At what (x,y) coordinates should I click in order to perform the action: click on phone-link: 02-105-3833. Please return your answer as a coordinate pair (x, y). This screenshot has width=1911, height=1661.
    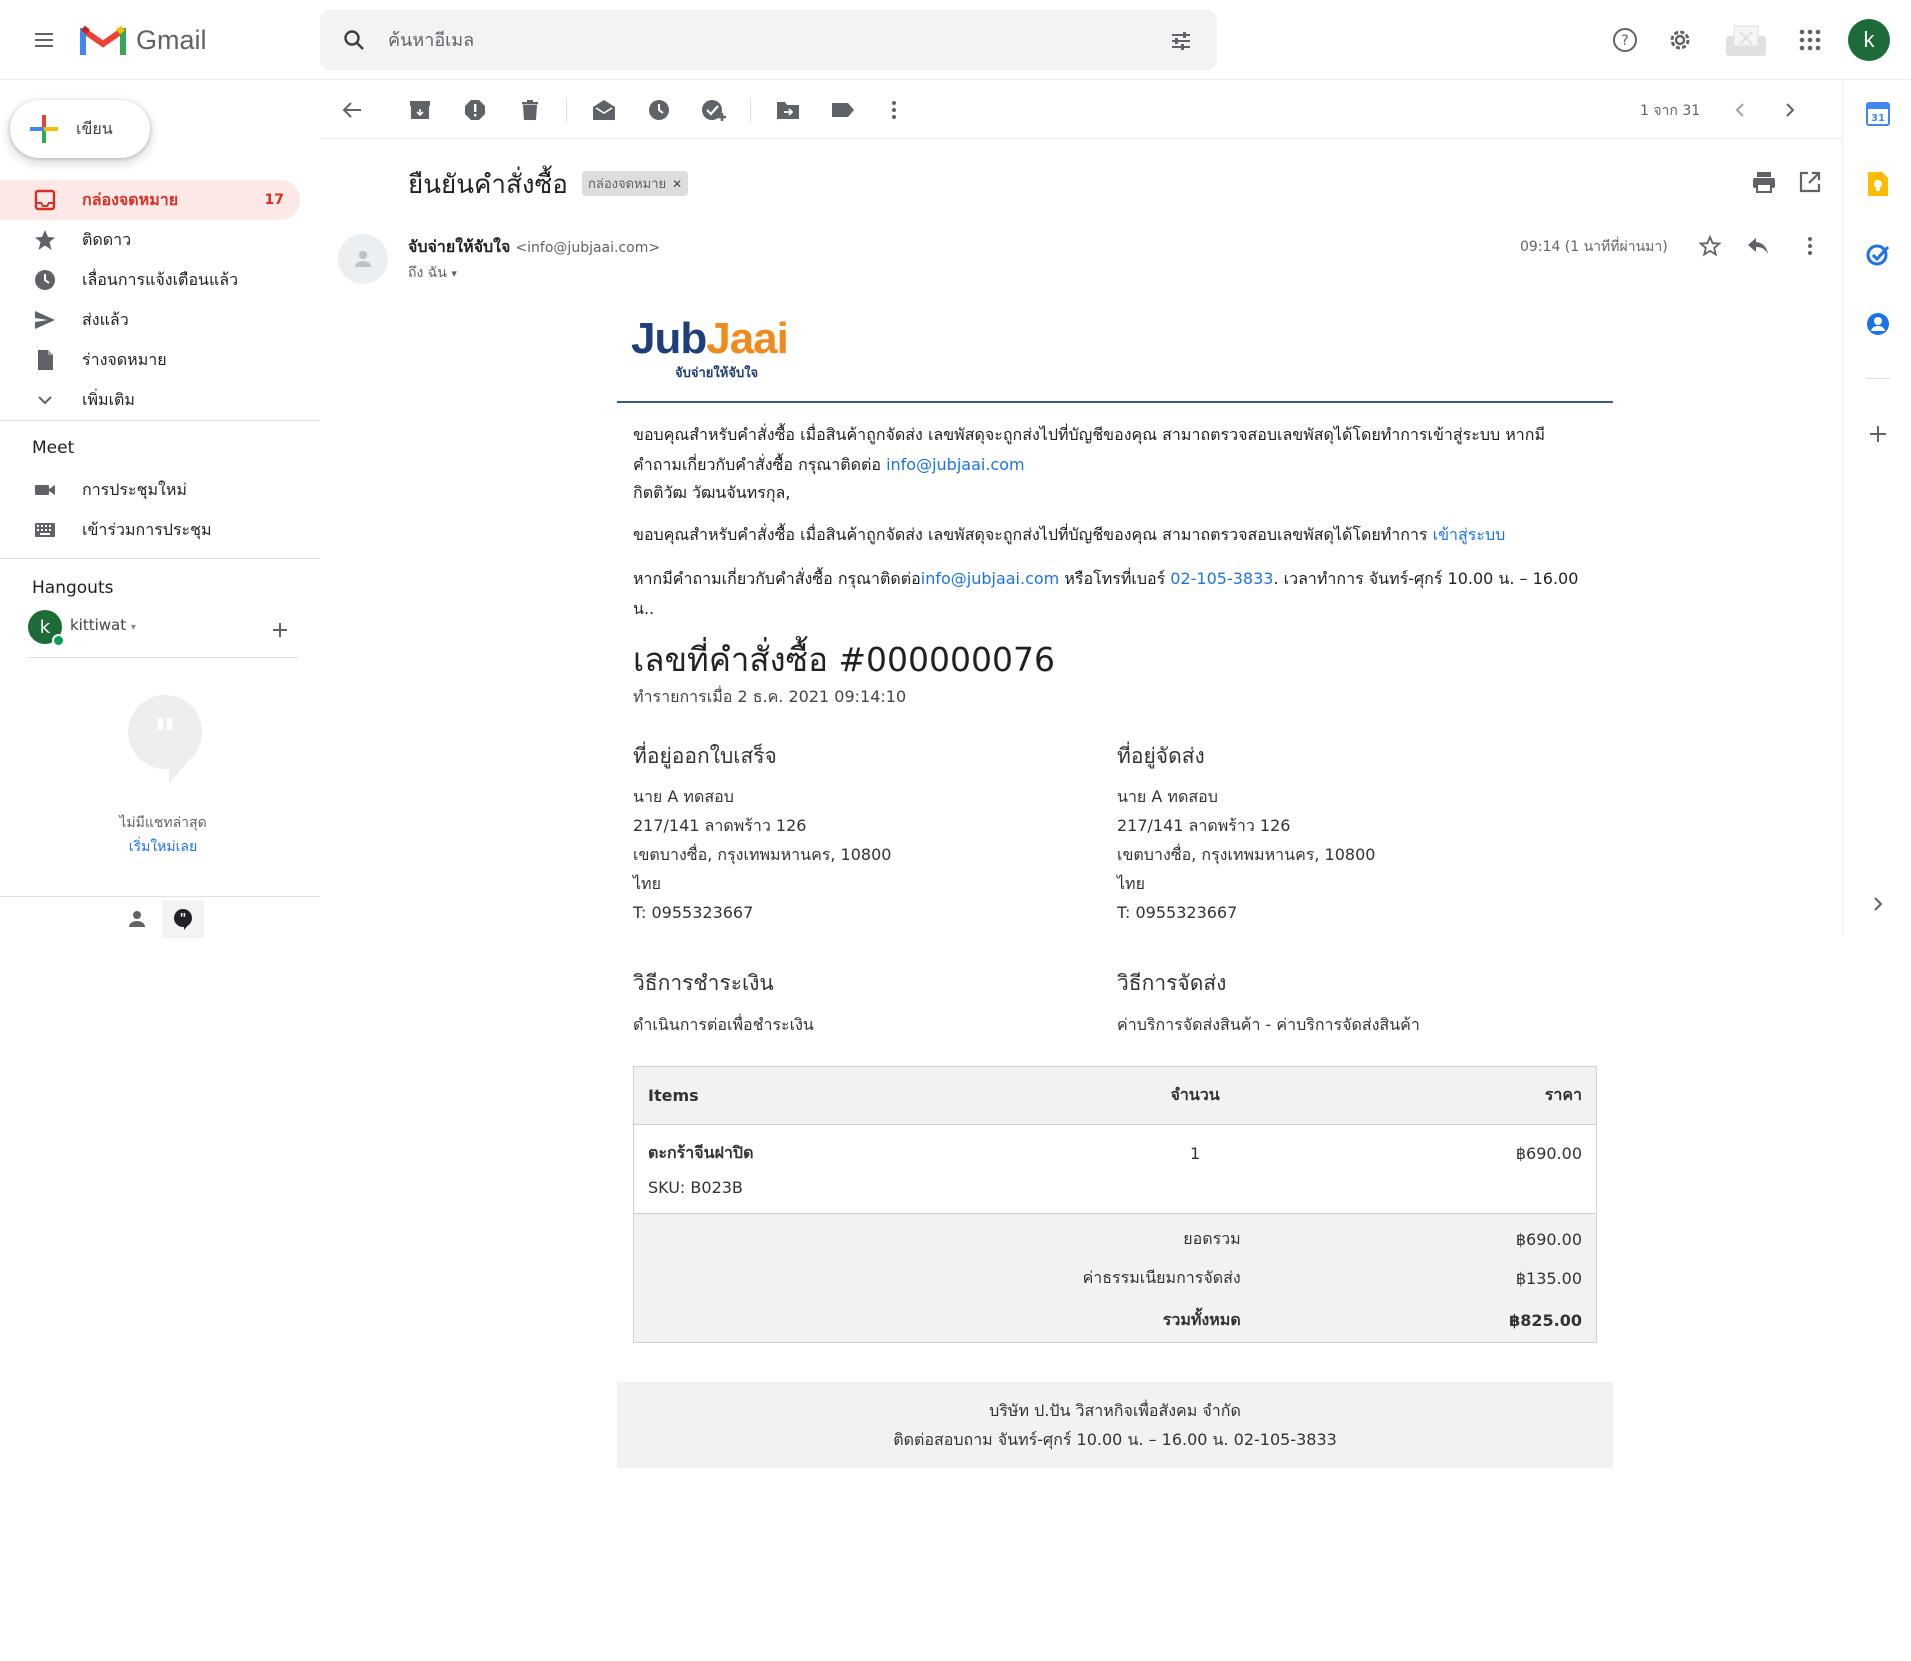
    Looking at the image, I should click on (1221, 578).